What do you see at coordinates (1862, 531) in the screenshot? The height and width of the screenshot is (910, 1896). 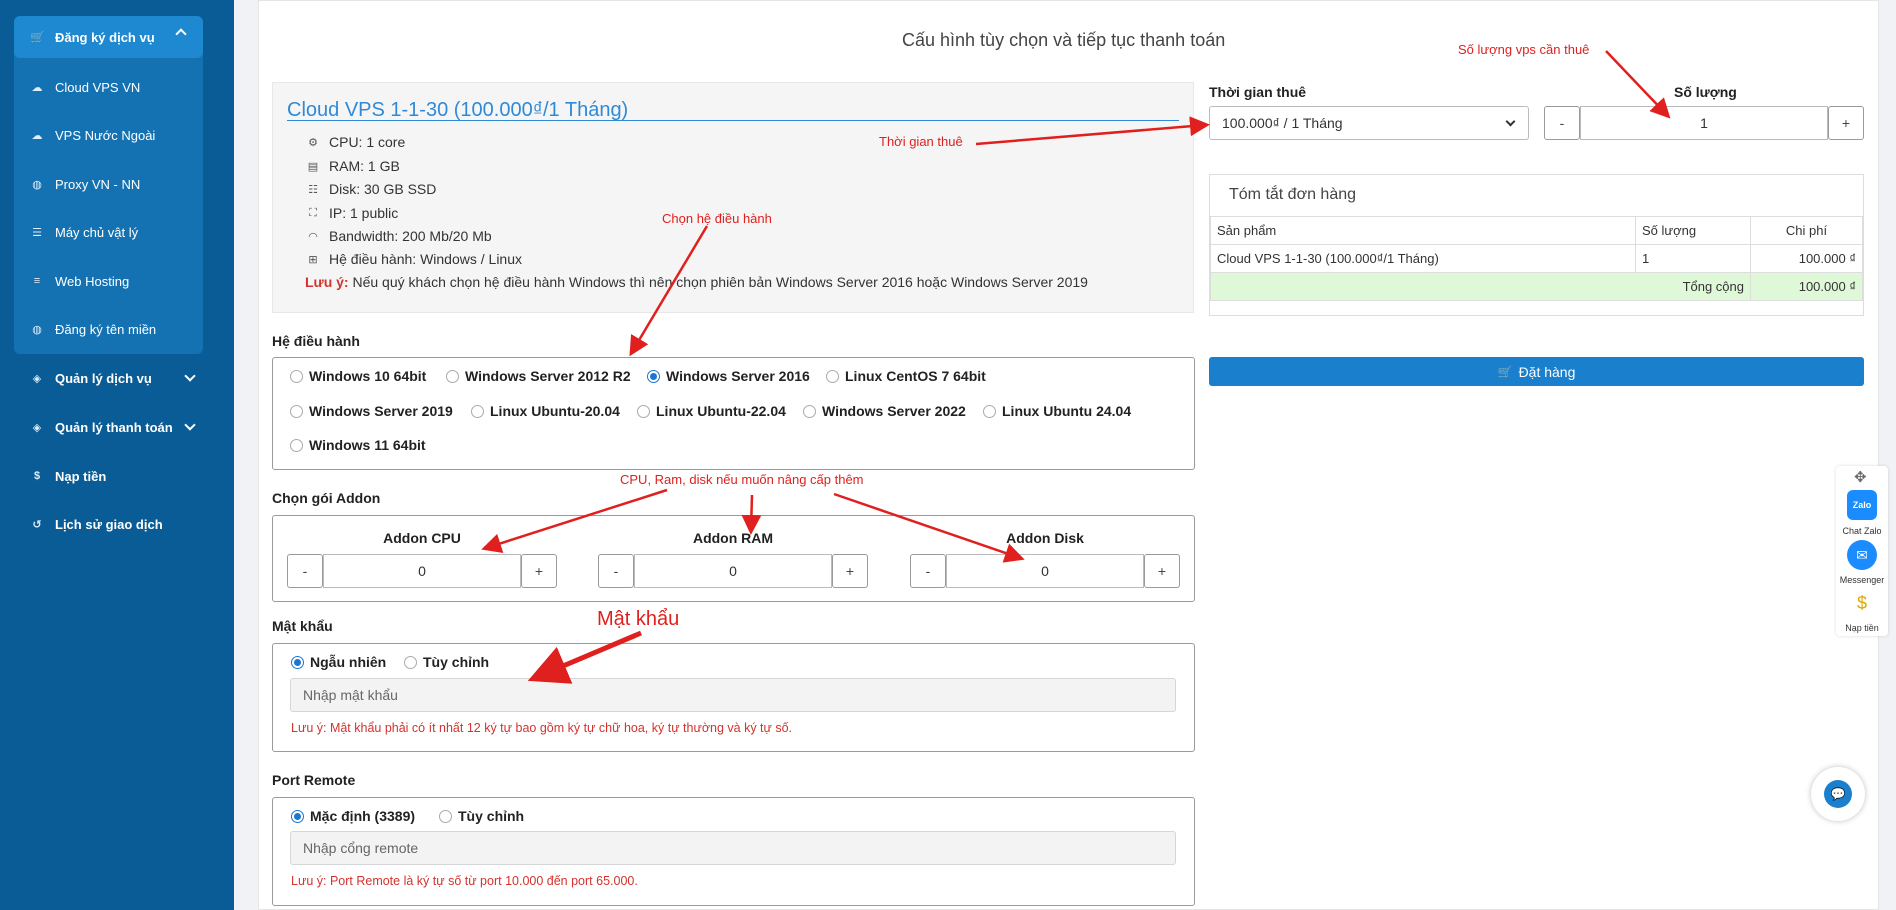 I see `zalo-label: Chat Zalo` at bounding box center [1862, 531].